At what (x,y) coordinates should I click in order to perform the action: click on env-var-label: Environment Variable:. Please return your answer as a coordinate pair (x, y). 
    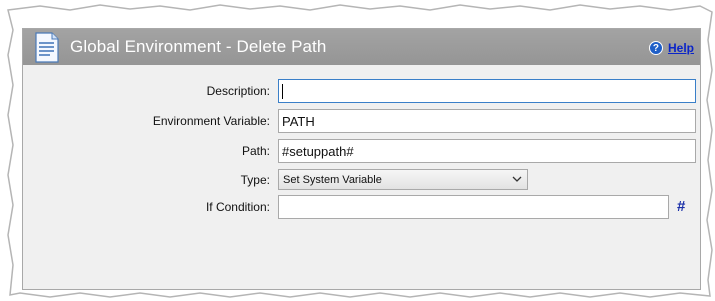
    Looking at the image, I should click on (211, 121).